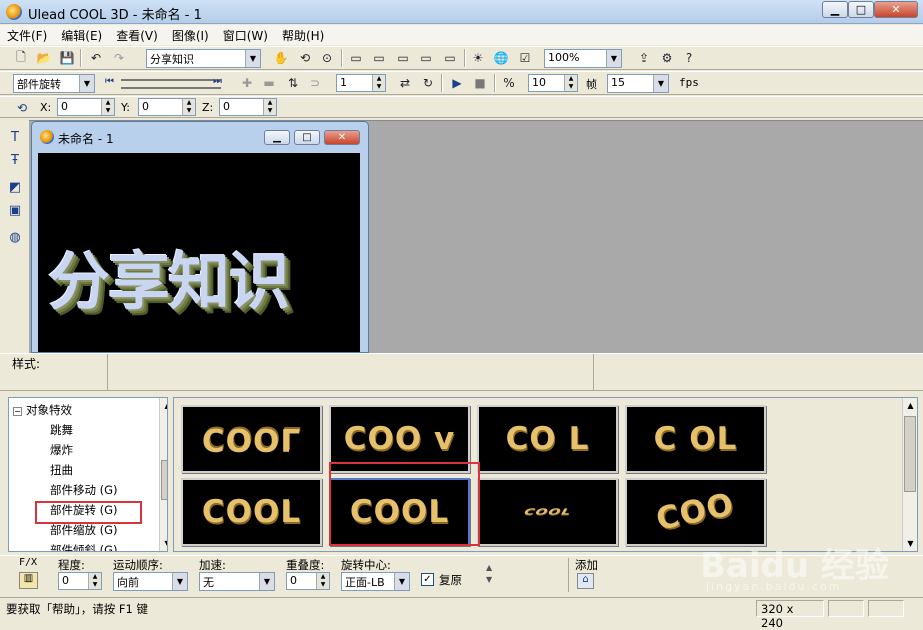 This screenshot has width=923, height=630. What do you see at coordinates (315, 83) in the screenshot?
I see `loop-keyframe-icon: ⊃` at bounding box center [315, 83].